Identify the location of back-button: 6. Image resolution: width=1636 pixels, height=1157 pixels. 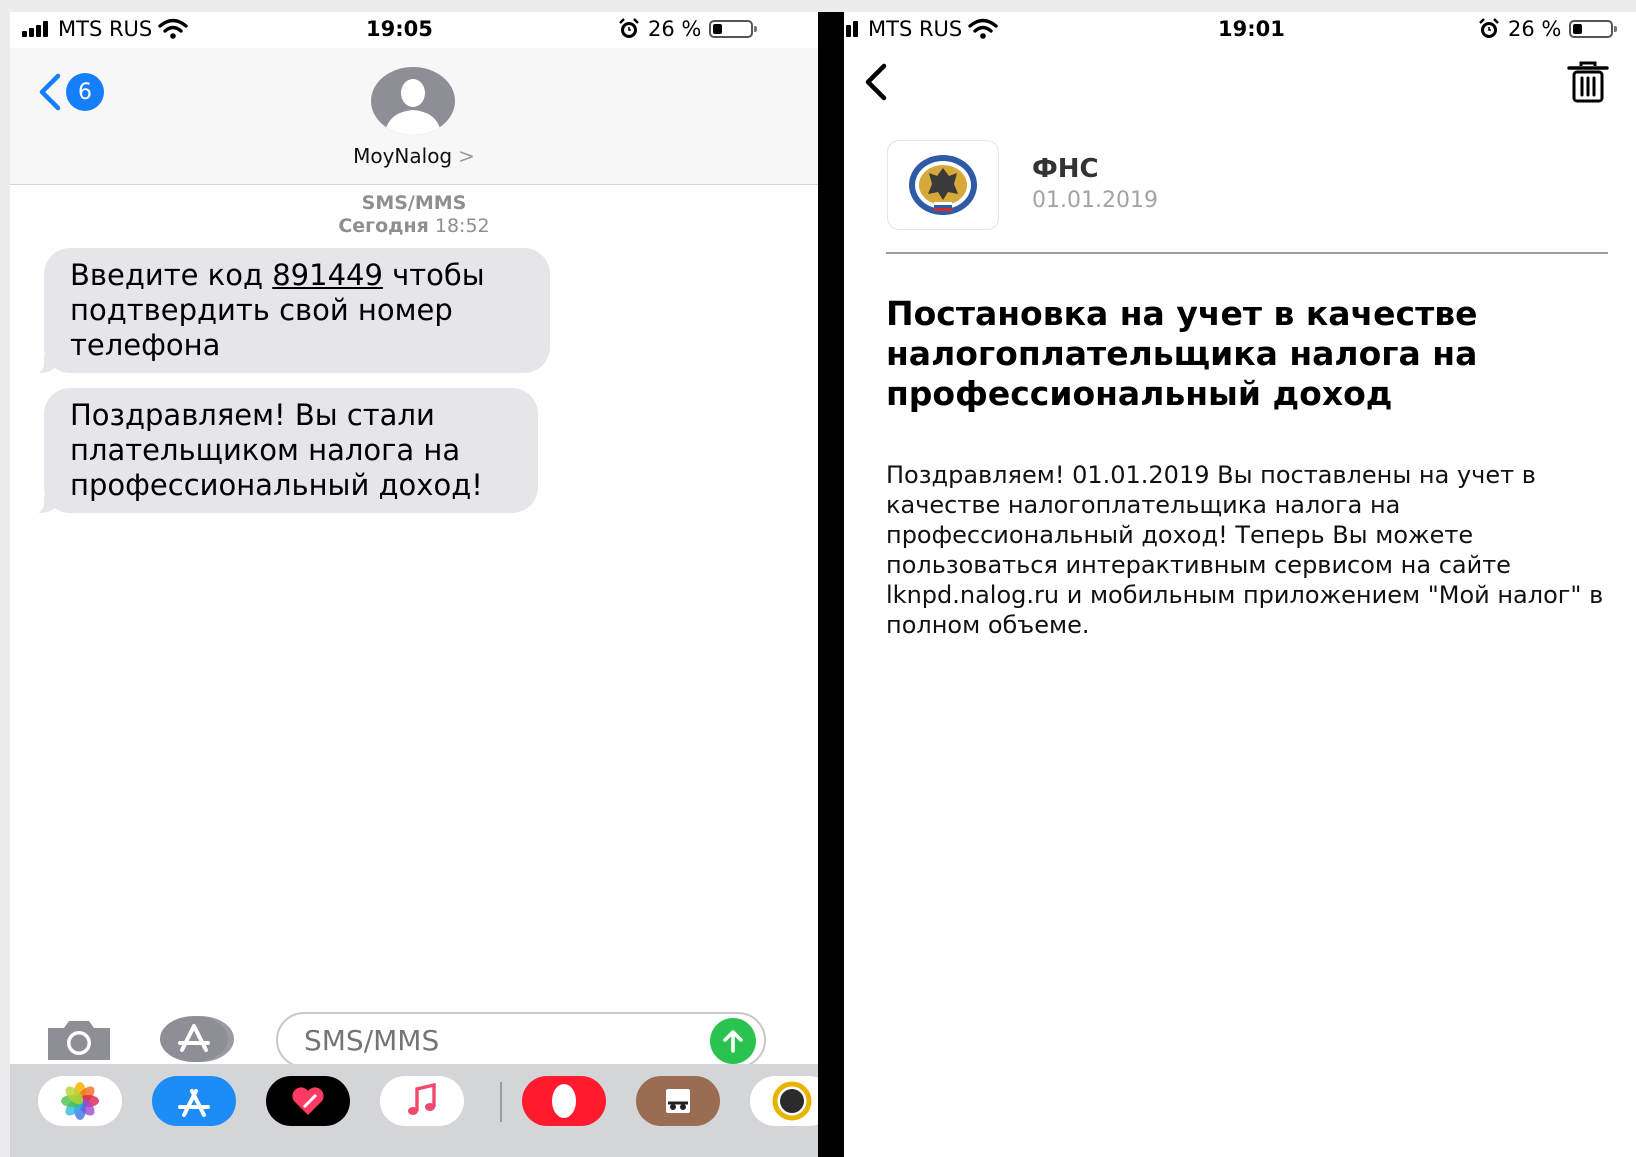
(70, 92).